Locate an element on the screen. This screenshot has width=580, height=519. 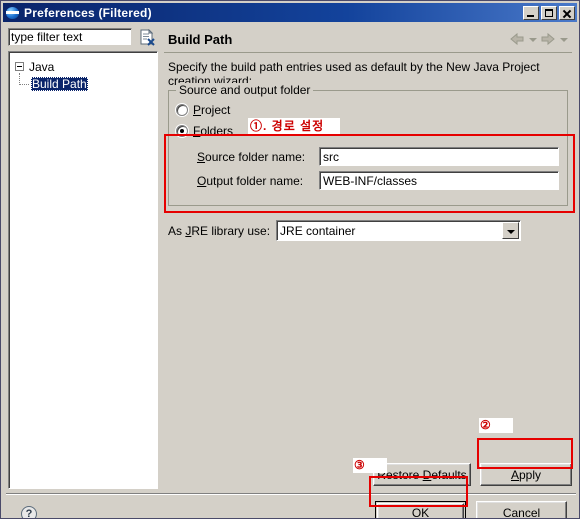
source-folder-row: Source folder name: is located at coordinates (378, 156).